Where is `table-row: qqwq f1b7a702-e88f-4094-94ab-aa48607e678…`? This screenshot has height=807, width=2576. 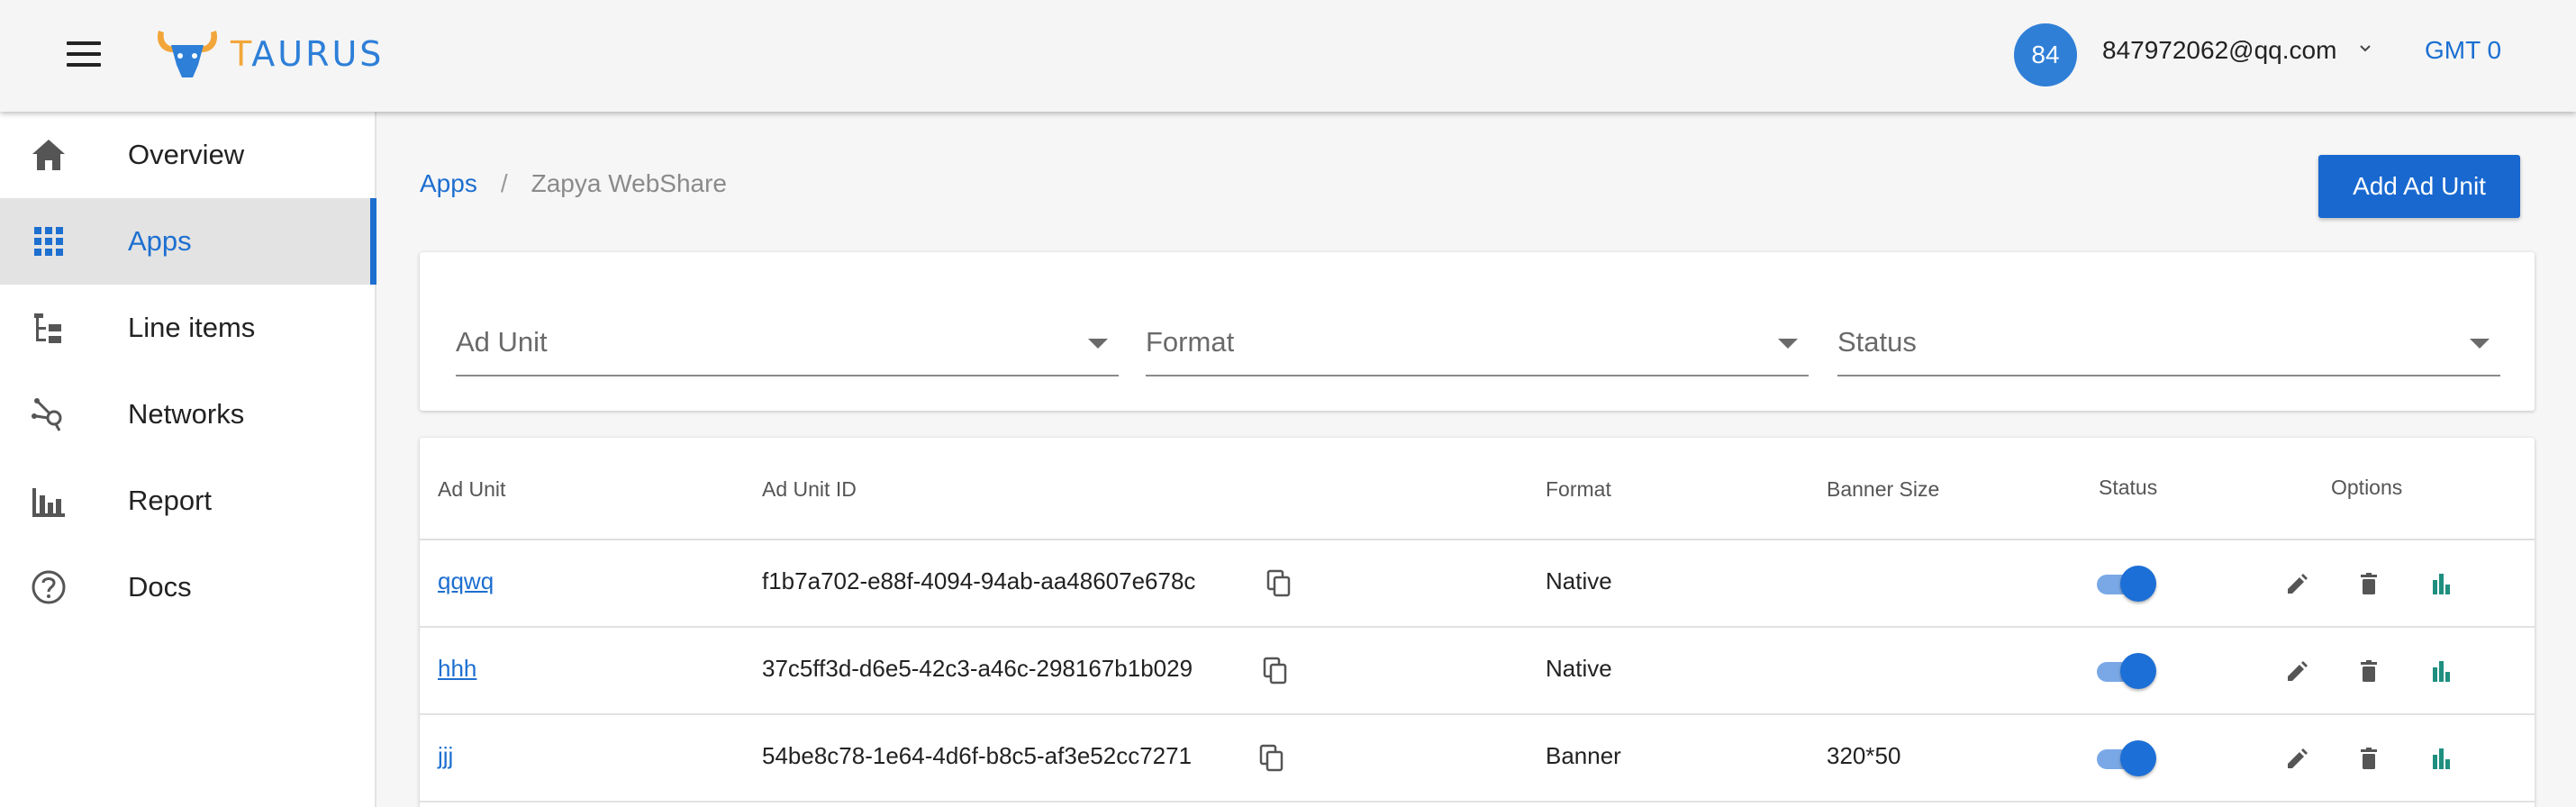 table-row: qqwq f1b7a702-e88f-4094-94ab-aa48607e678… is located at coordinates (1477, 584).